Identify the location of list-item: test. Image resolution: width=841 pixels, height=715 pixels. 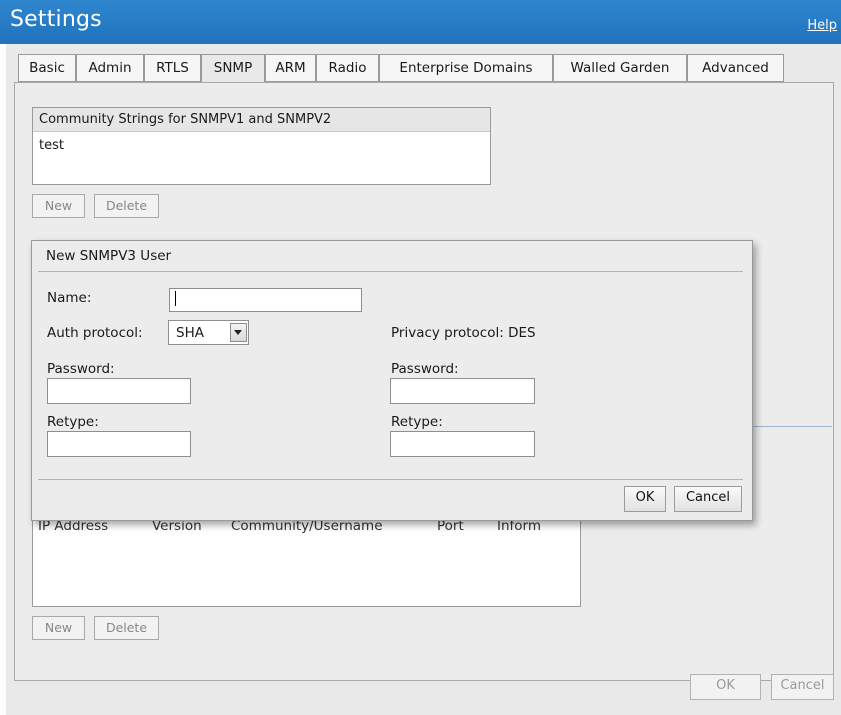
(51, 146).